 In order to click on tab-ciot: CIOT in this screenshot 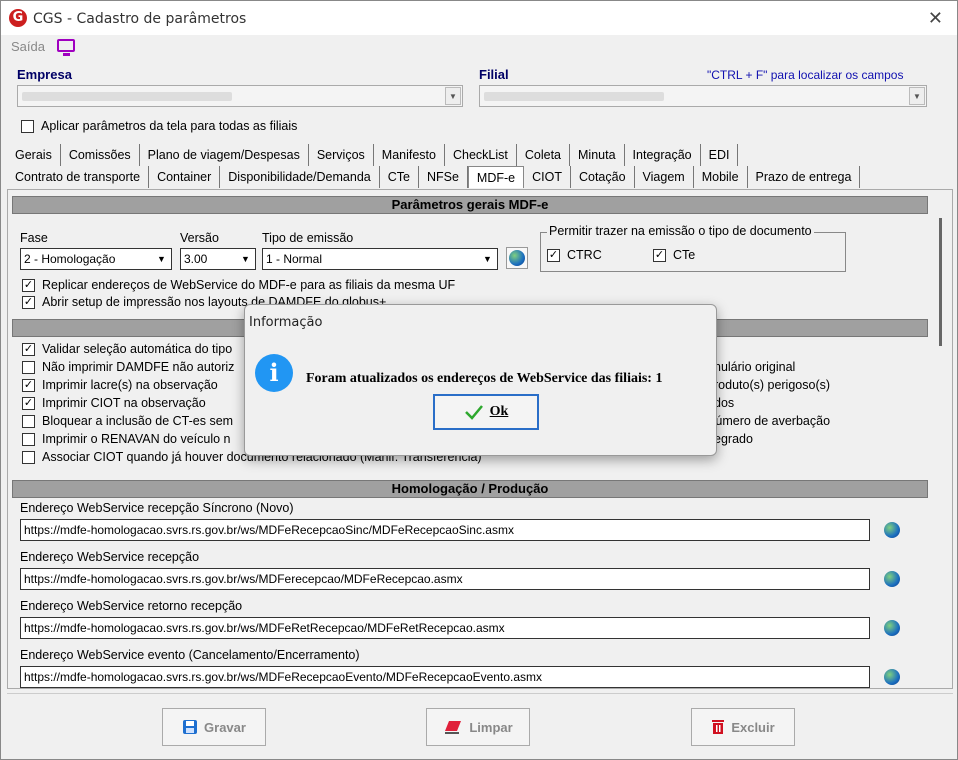, I will do `click(547, 177)`.